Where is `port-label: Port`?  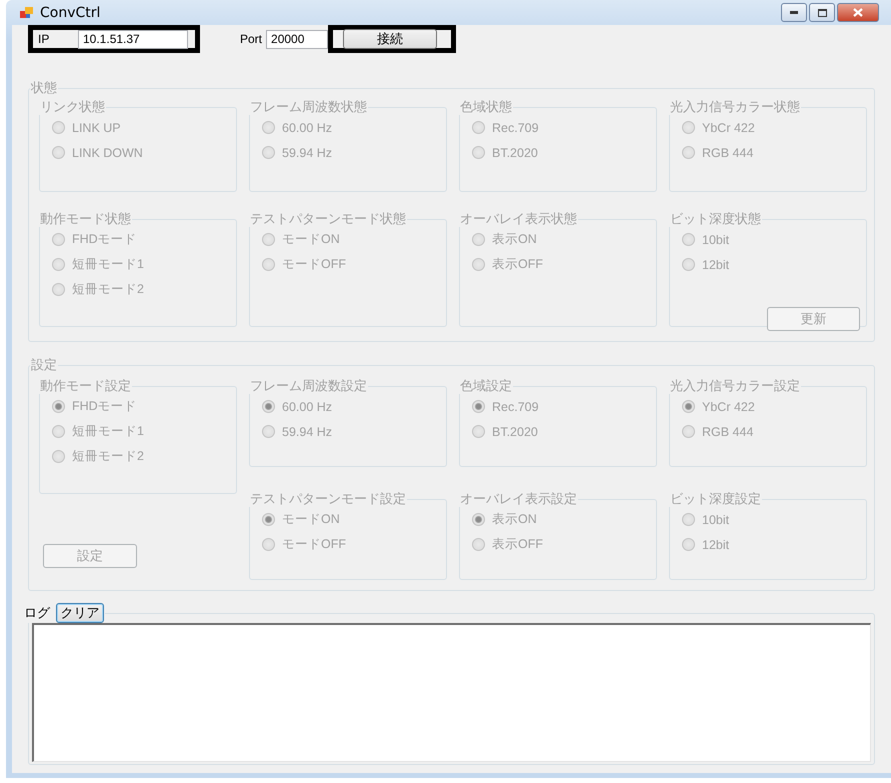
port-label: Port is located at coordinates (251, 39).